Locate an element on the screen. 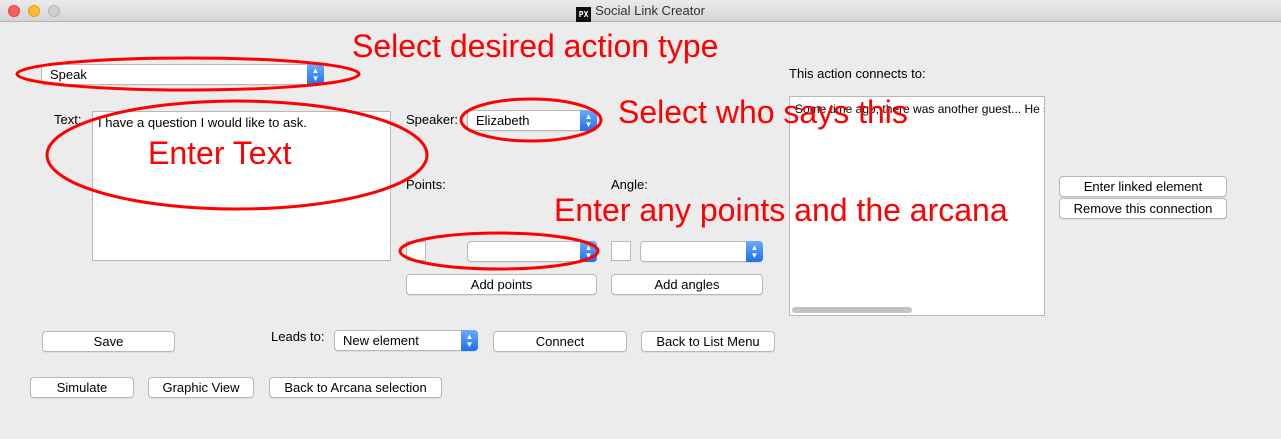  annotation-speaker: Select who says this is located at coordinates (763, 112).